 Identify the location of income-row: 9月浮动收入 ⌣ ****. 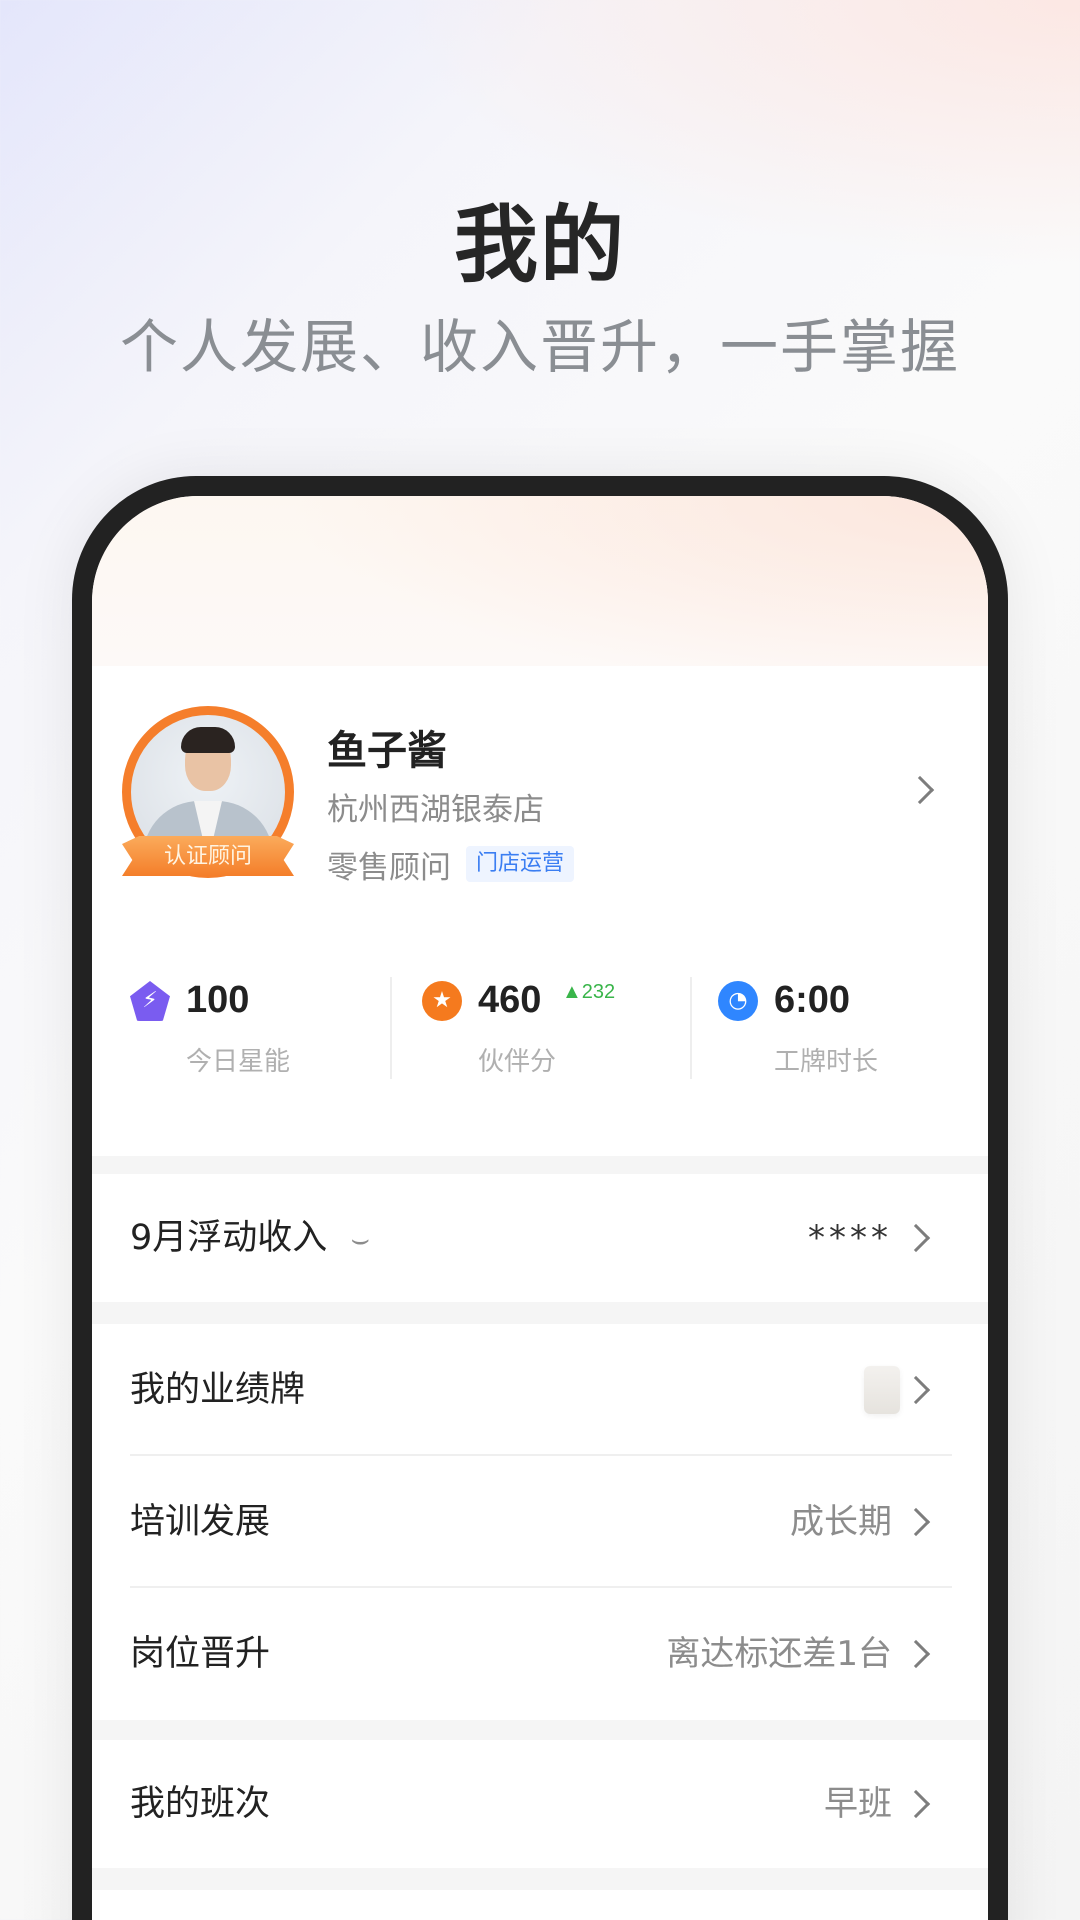
(541, 1238).